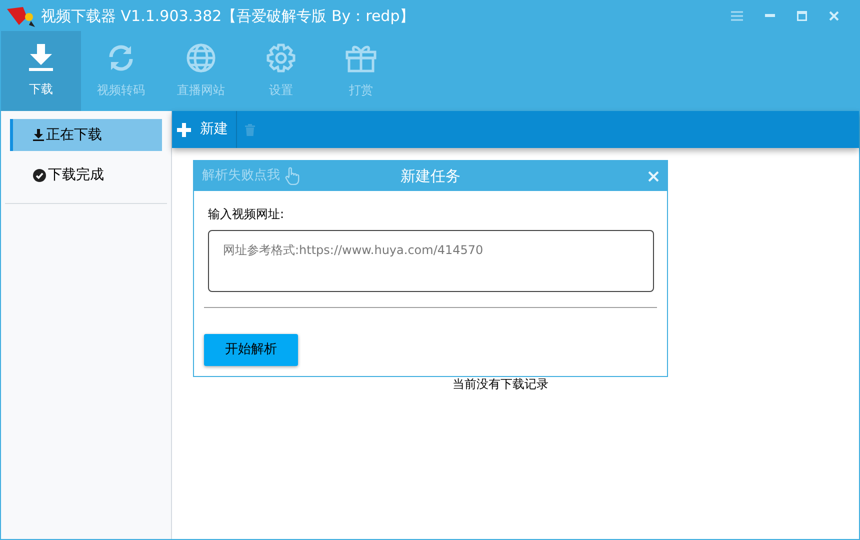 The width and height of the screenshot is (860, 540). What do you see at coordinates (361, 58) in the screenshot?
I see `gift-icon` at bounding box center [361, 58].